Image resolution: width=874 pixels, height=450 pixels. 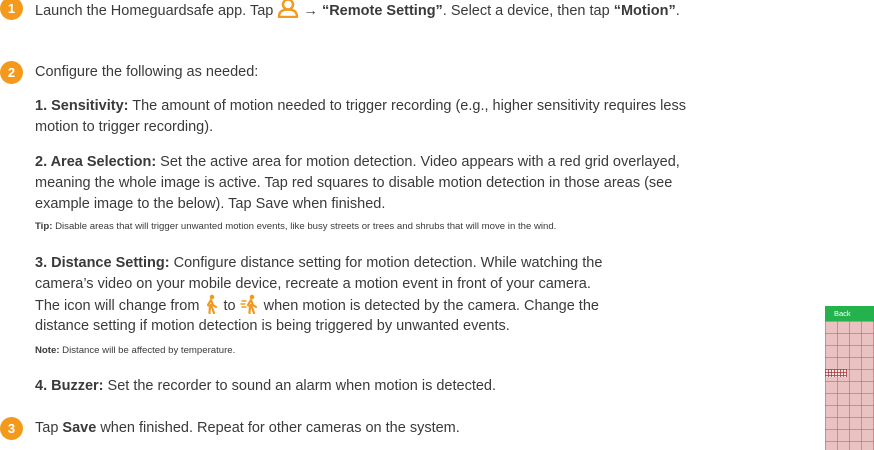 I want to click on step-3-text-a: Tap, so click(x=47, y=428).